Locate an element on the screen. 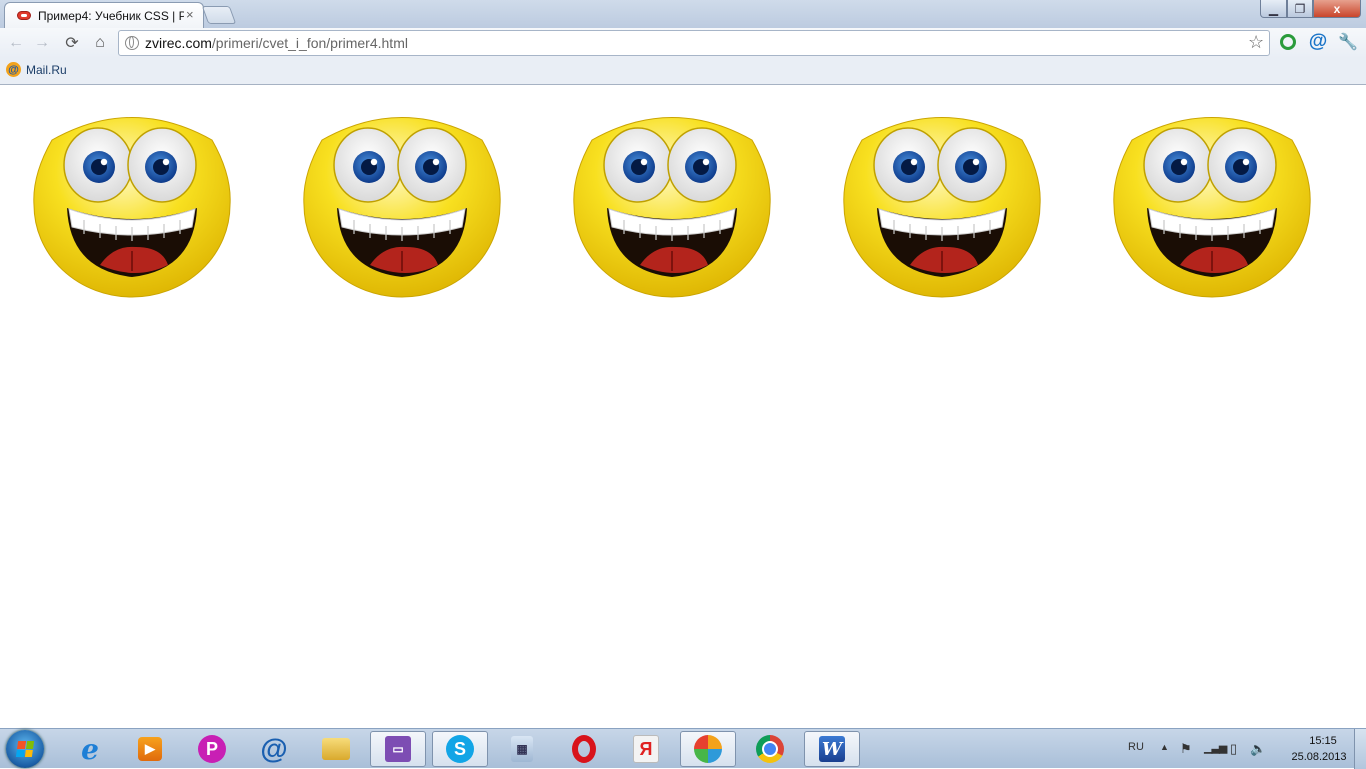 The width and height of the screenshot is (1366, 769). mail-at-extension-icon: @ is located at coordinates (1318, 41).